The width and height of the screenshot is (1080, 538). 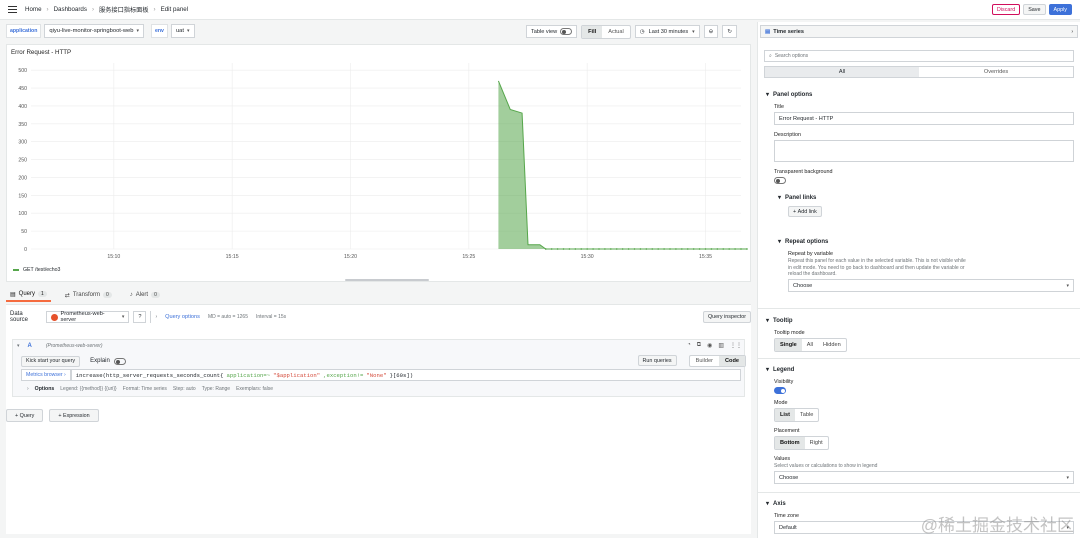 I want to click on menu-icon, so click(x=12, y=9).